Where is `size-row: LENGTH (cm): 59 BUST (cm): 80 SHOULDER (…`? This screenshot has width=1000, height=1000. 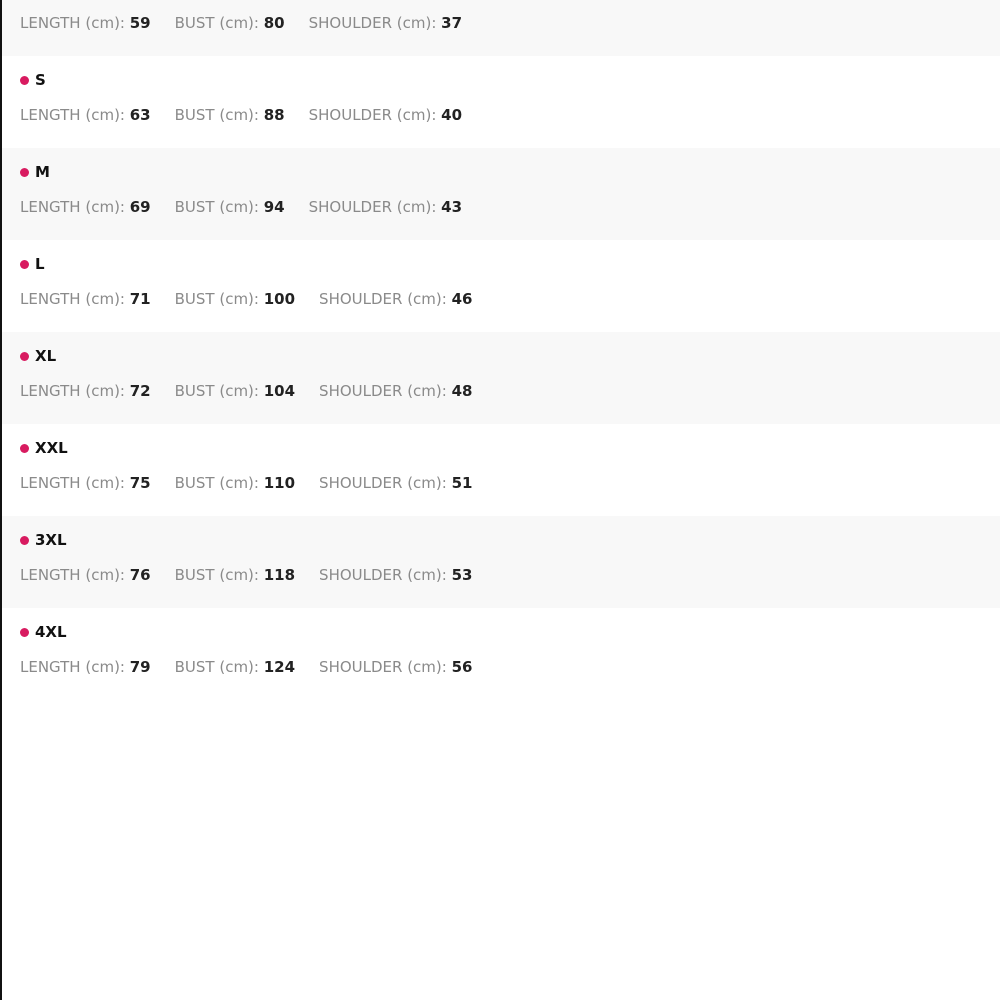
size-row: LENGTH (cm): 59 BUST (cm): 80 SHOULDER (… is located at coordinates (501, 28).